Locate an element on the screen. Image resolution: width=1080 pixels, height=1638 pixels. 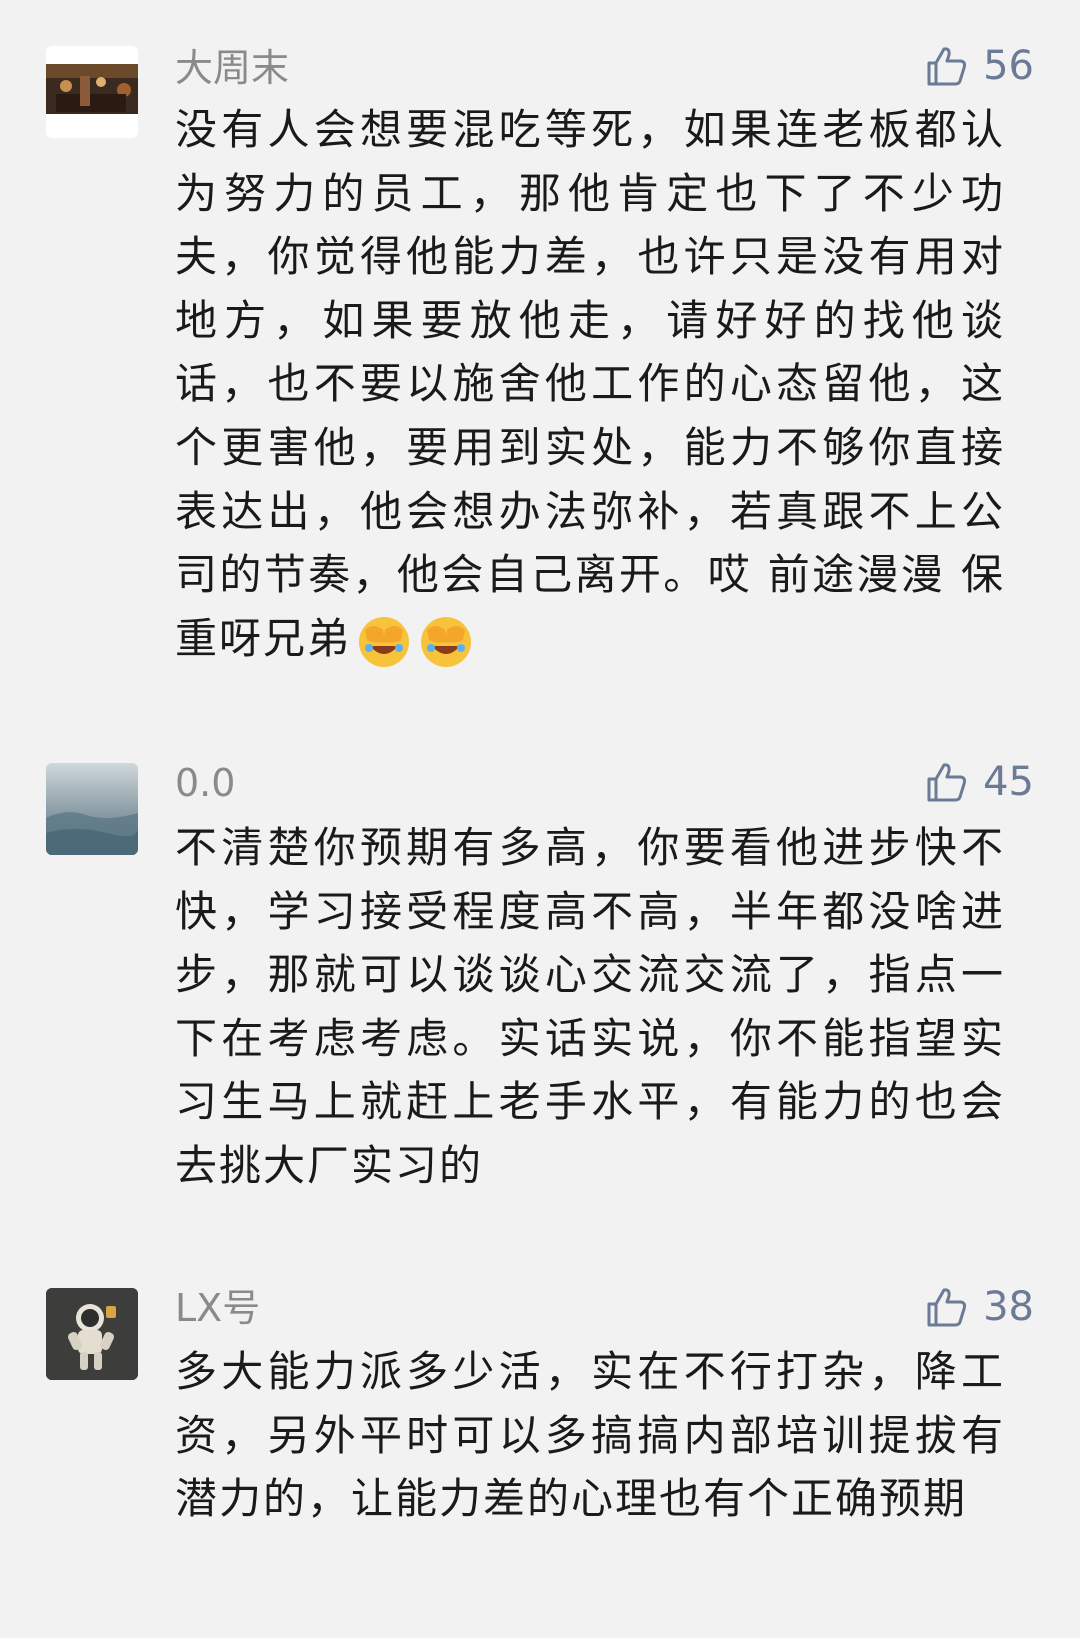
username: 大周末 is located at coordinates (232, 68).